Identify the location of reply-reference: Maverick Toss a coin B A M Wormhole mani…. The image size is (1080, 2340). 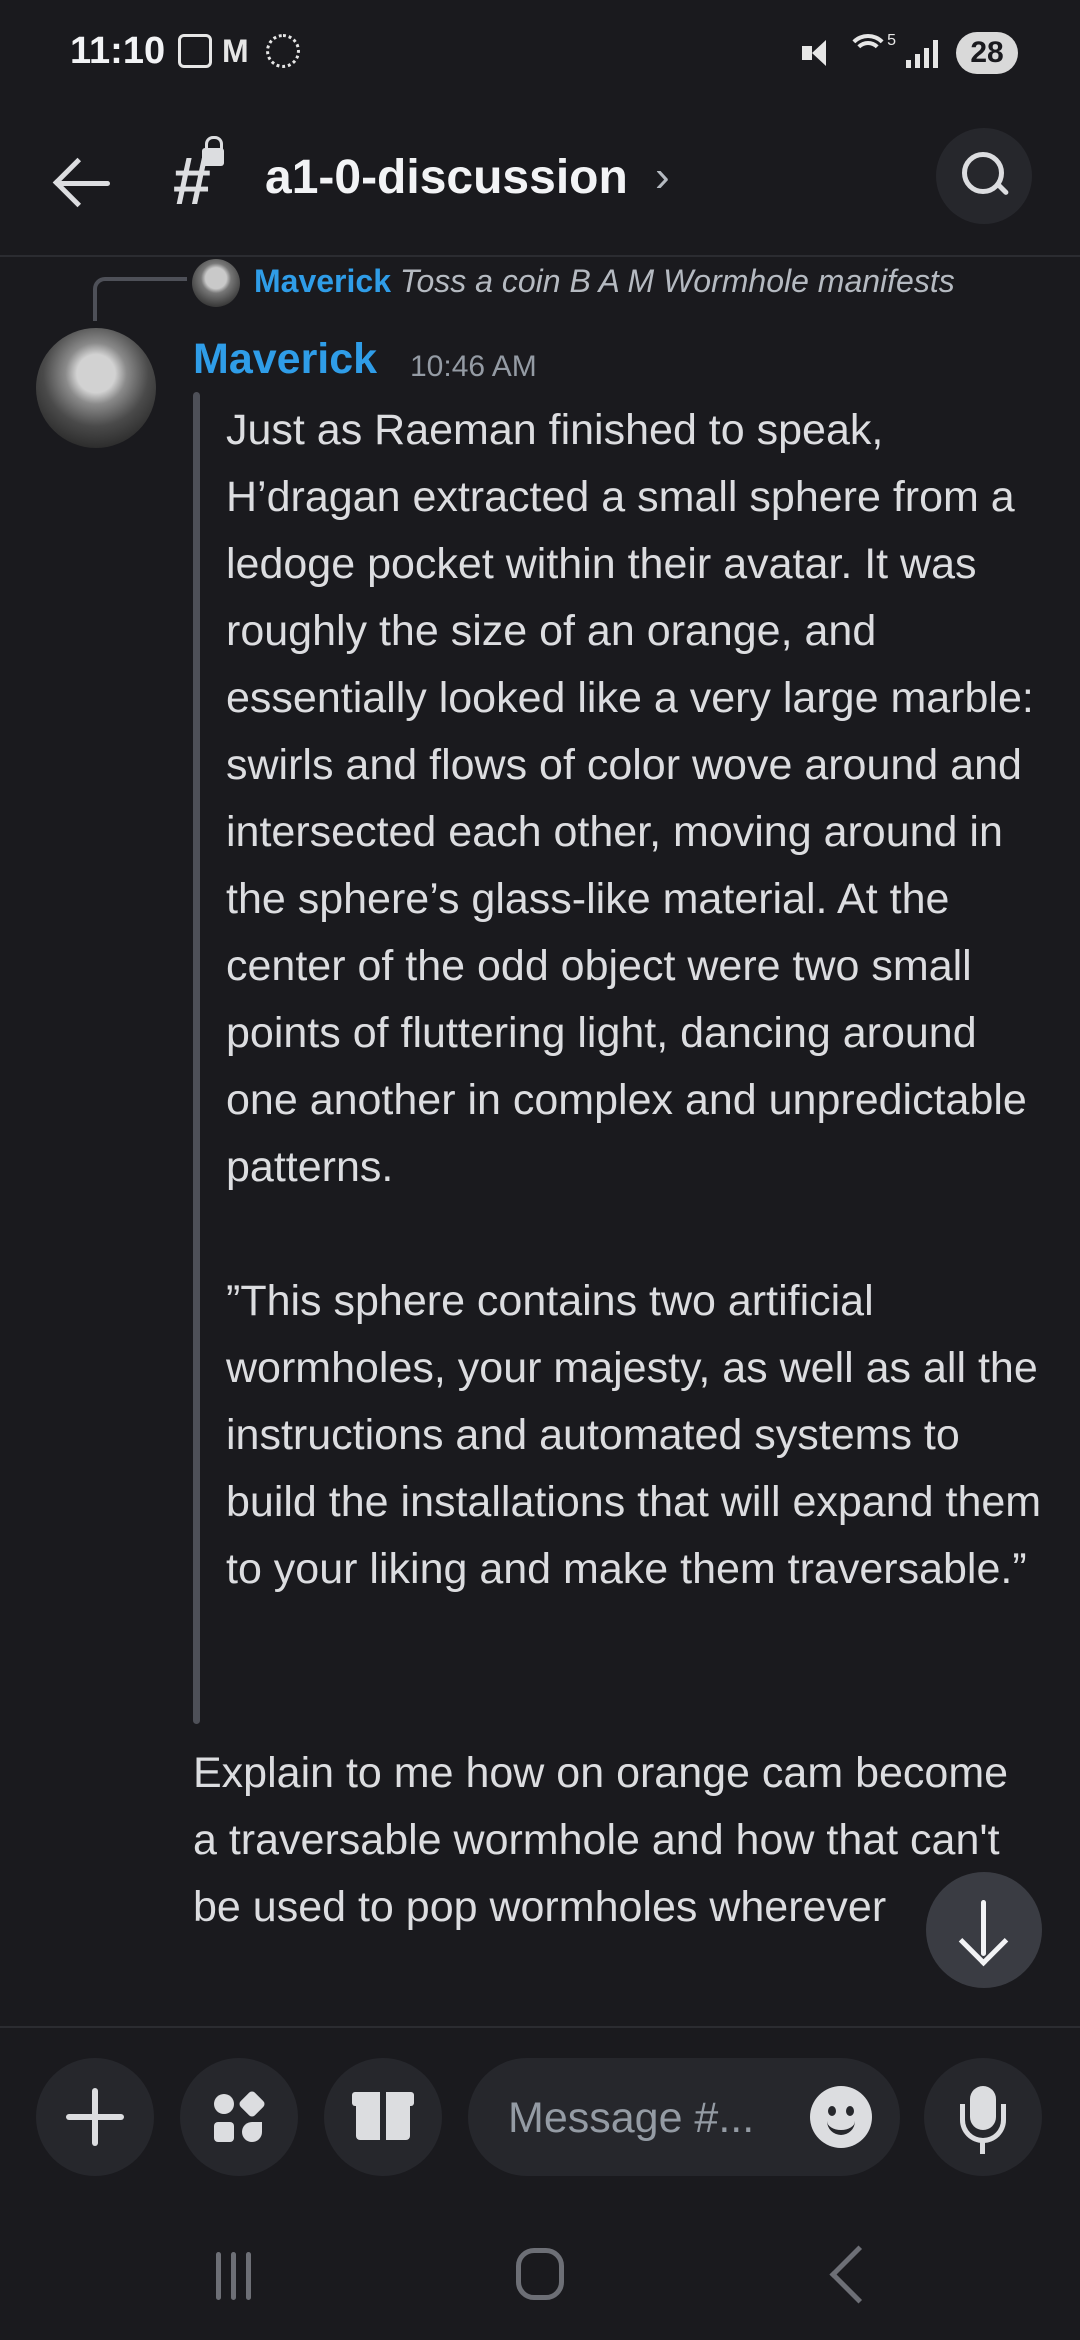
(540, 288).